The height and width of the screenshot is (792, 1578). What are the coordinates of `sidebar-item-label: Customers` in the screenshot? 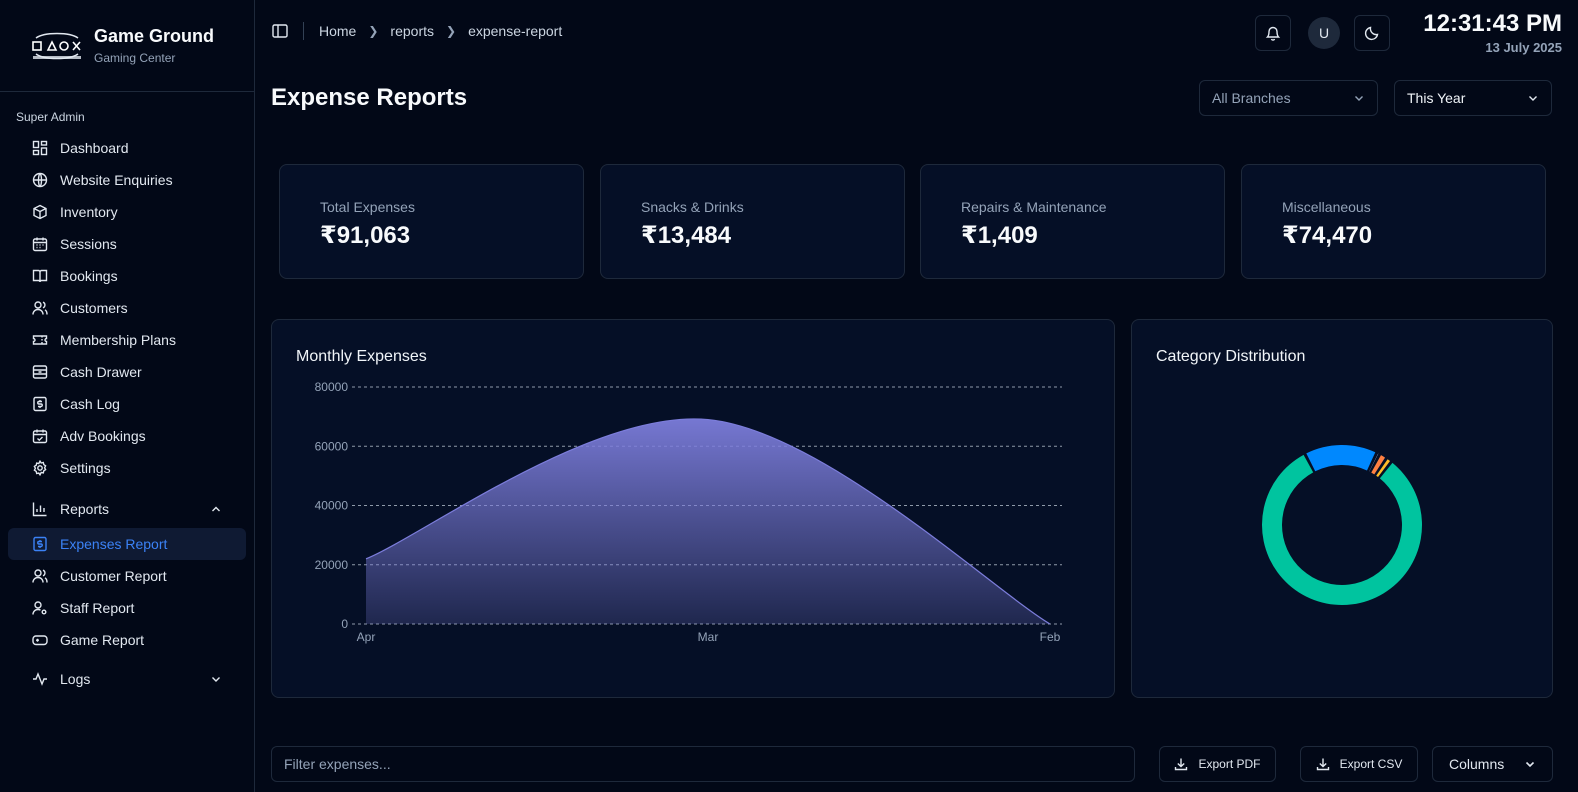 It's located at (94, 308).